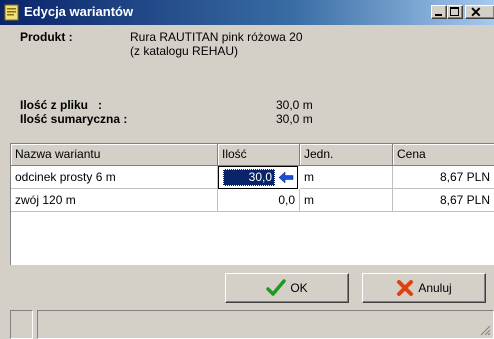  What do you see at coordinates (79, 11) in the screenshot?
I see `window-title: Edycja wariantów` at bounding box center [79, 11].